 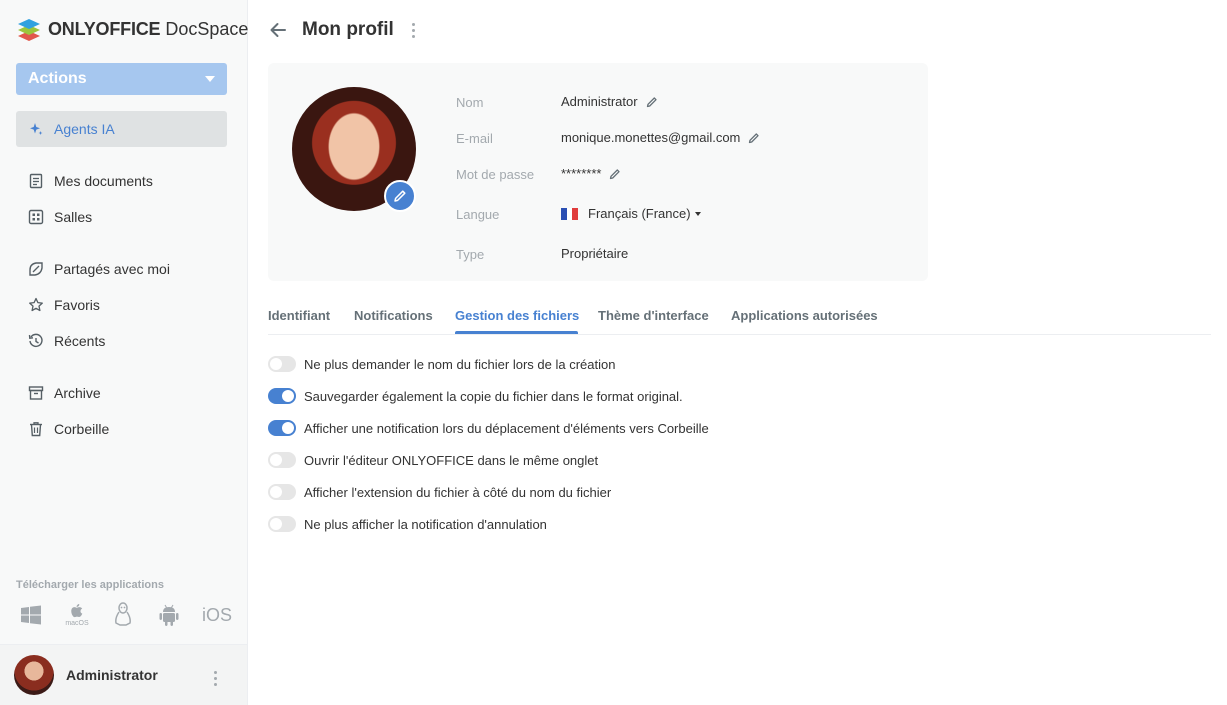 I want to click on language-text: Français (France), so click(x=639, y=213).